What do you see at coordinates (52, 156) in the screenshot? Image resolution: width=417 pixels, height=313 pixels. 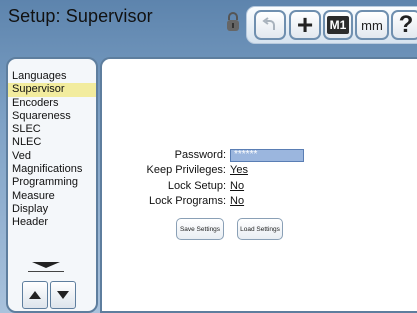 I see `menu-item-ved: Ved` at bounding box center [52, 156].